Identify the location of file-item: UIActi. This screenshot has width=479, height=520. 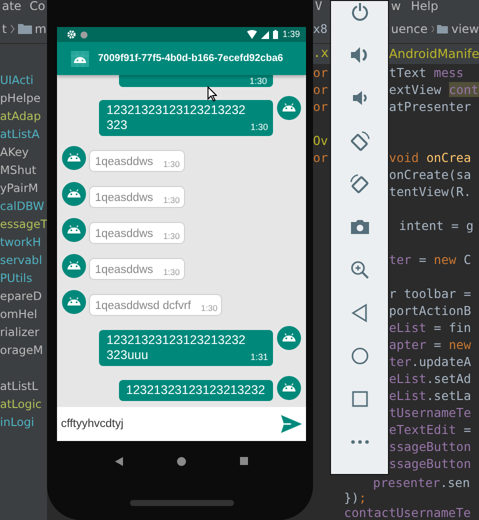
(23, 80).